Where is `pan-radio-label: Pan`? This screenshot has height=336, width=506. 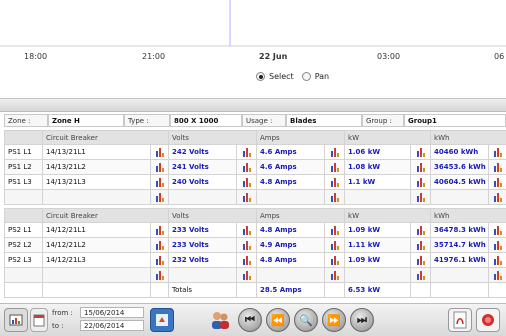 pan-radio-label: Pan is located at coordinates (322, 76).